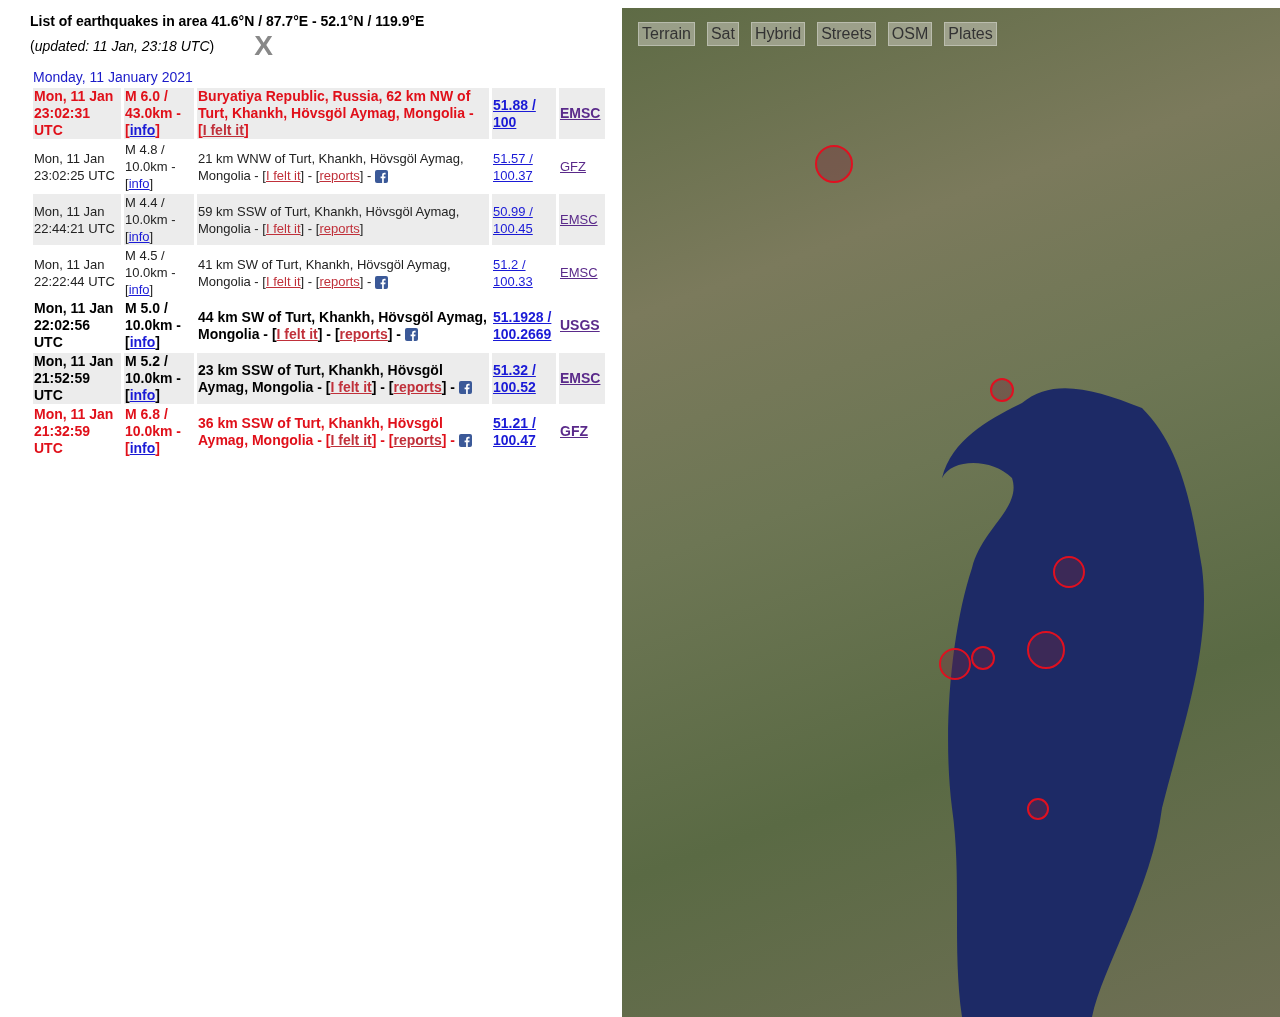  I want to click on close-button: X, so click(263, 46).